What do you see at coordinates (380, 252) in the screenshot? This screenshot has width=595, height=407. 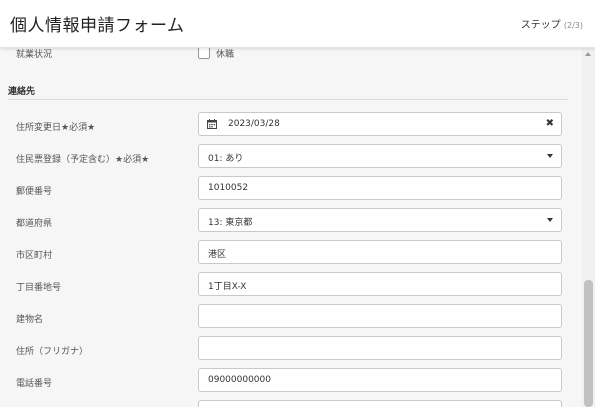 I see `city-input: 港区` at bounding box center [380, 252].